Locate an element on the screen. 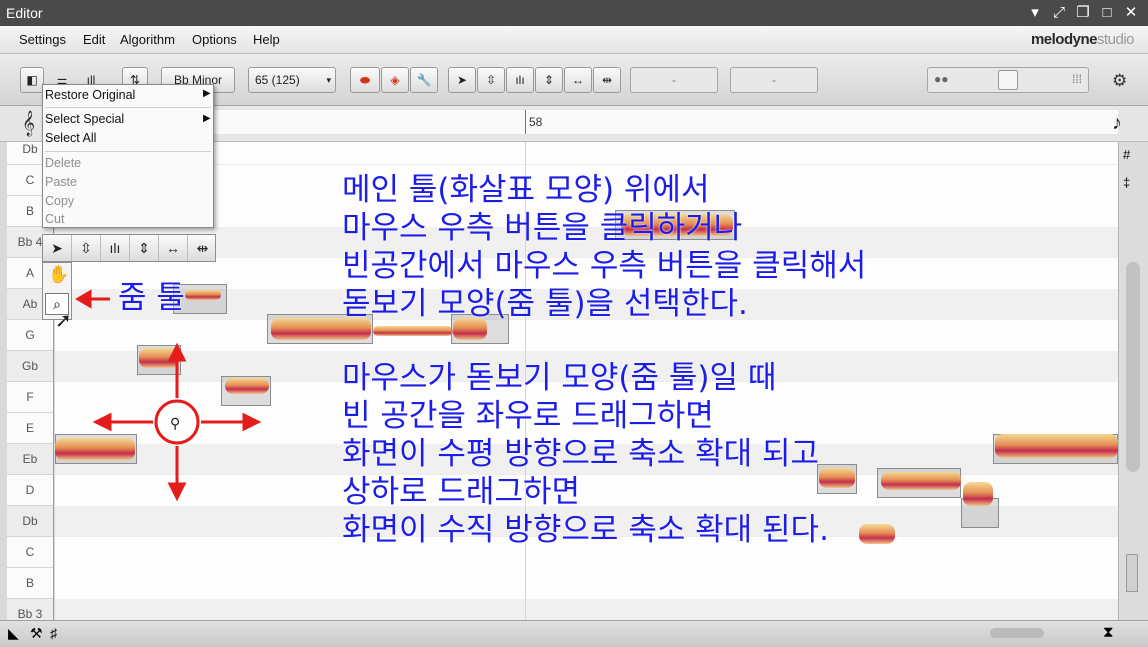  zoom-cursor-icon: ⚲ is located at coordinates (175, 424).